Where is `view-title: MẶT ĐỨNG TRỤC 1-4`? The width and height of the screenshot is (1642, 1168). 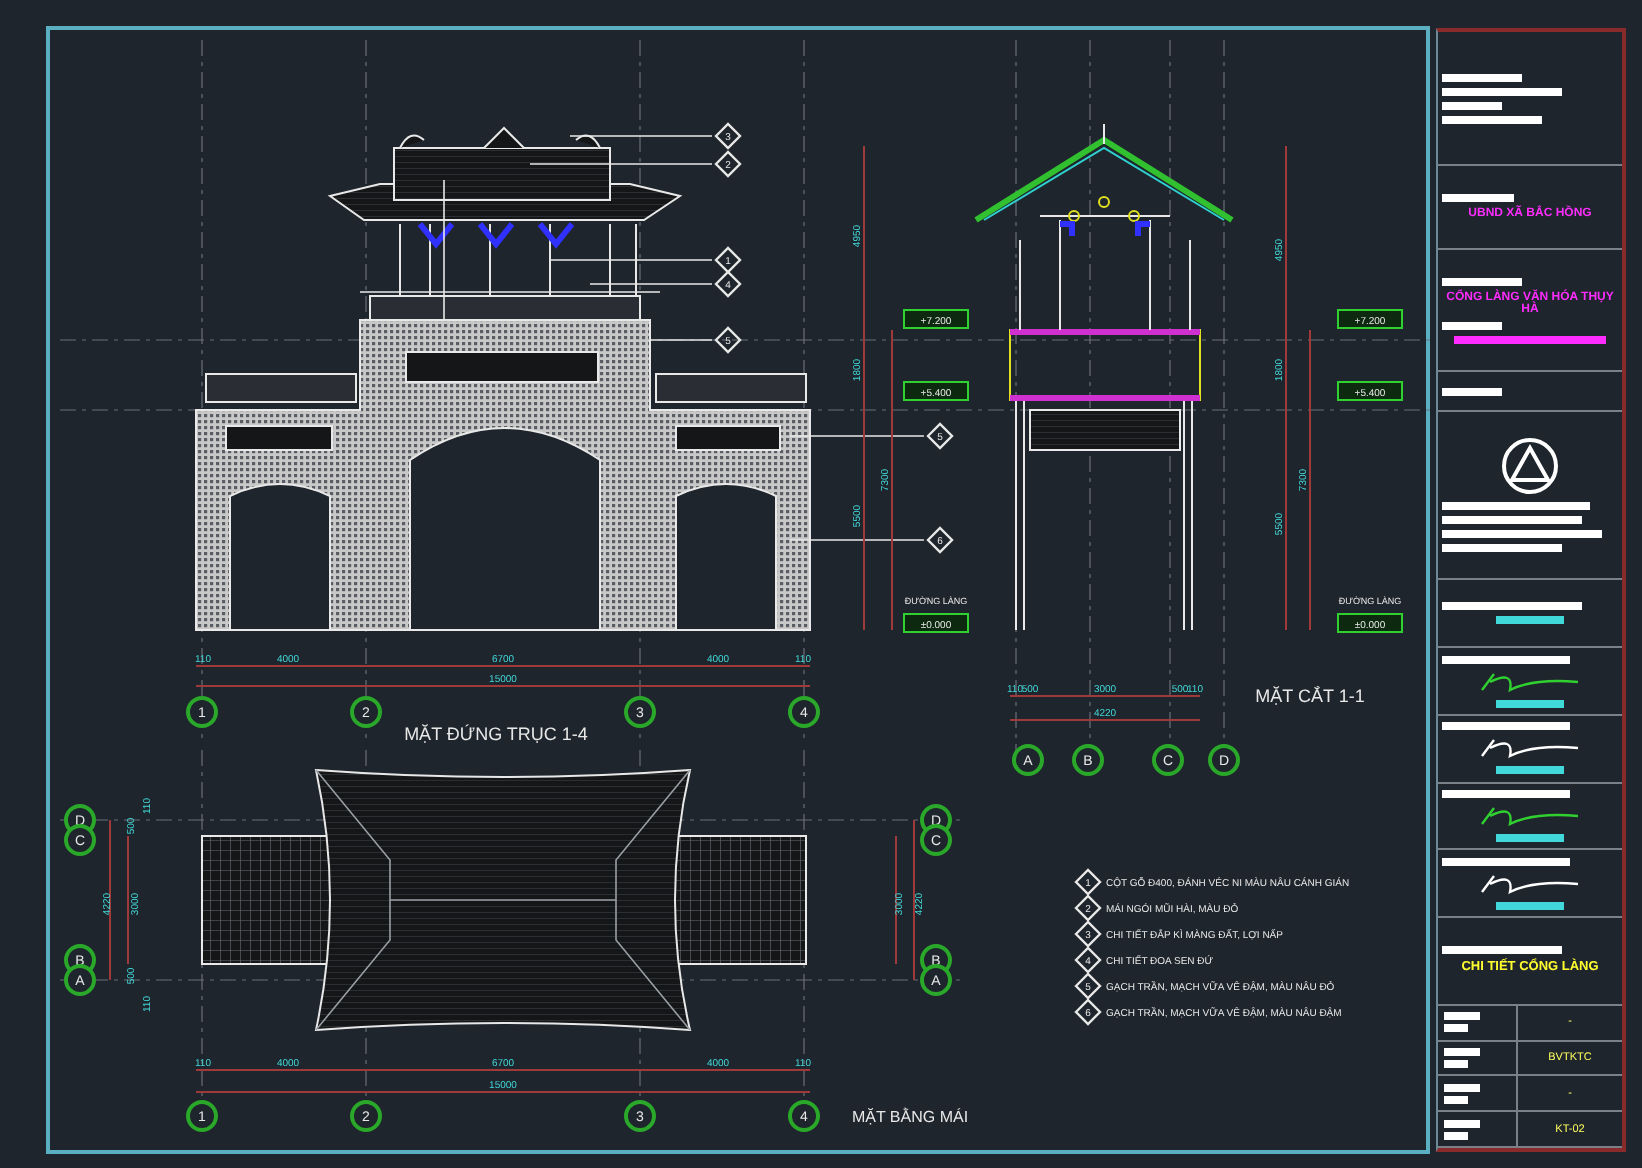 view-title: MẶT ĐỨNG TRỤC 1-4 is located at coordinates (496, 734).